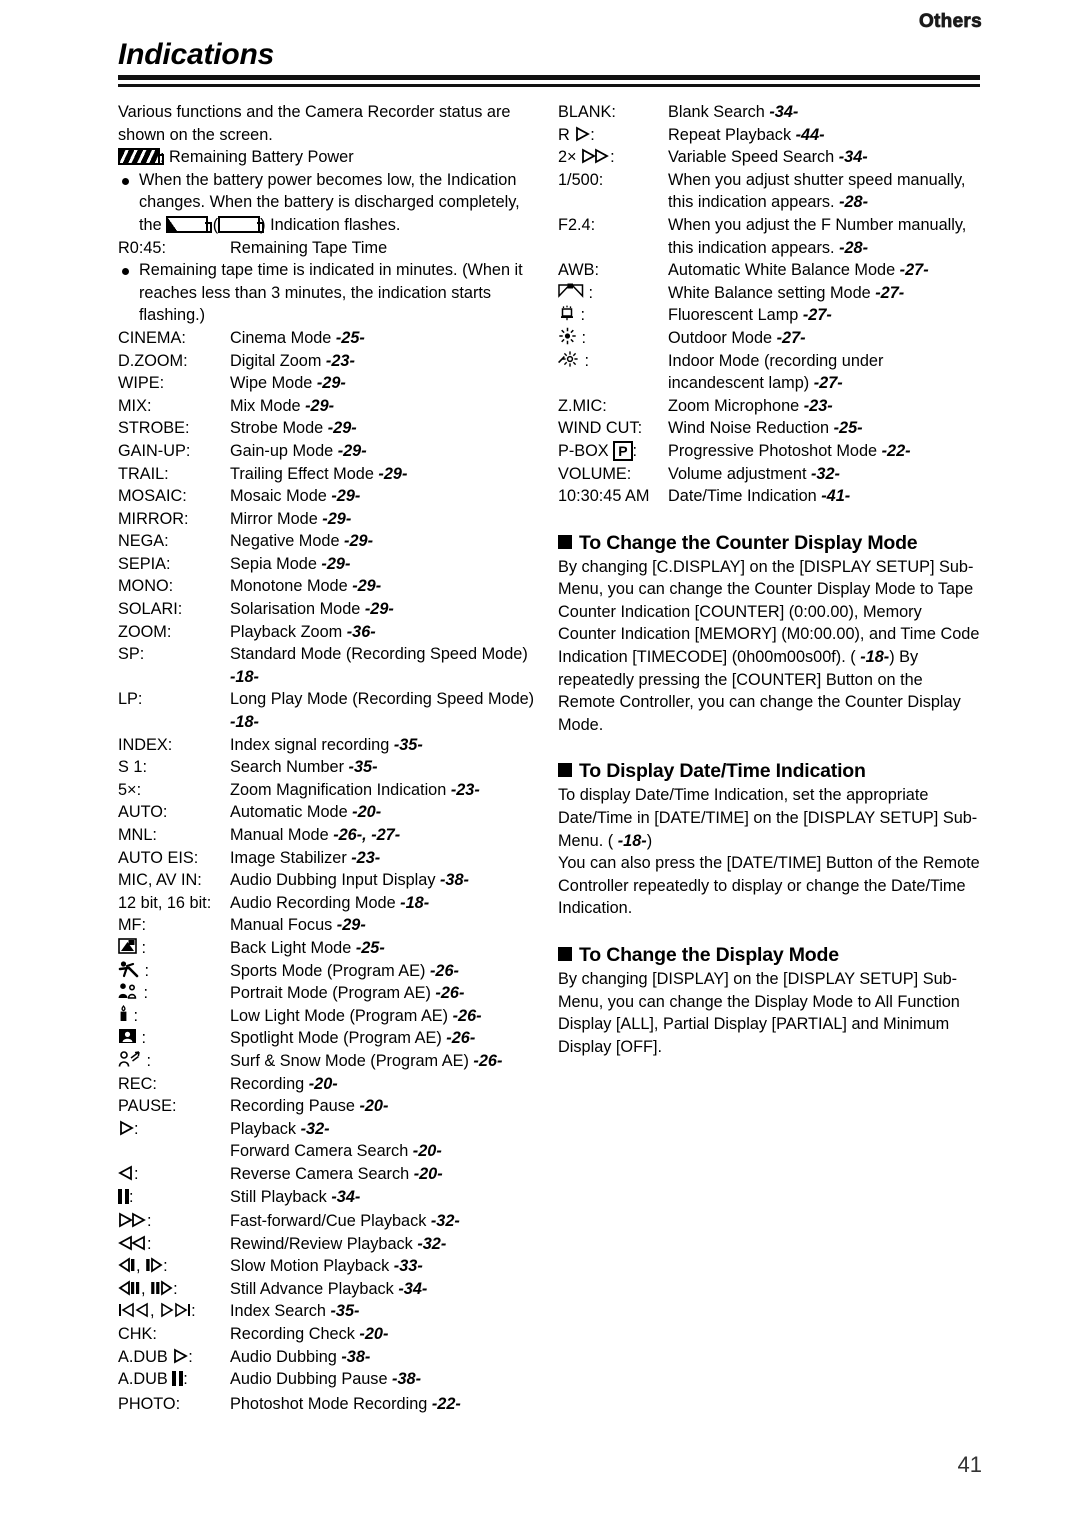 The image size is (1080, 1526). Describe the element at coordinates (330, 1357) in the screenshot. I see `indication-row: A.DUB : Audio Dubbing -38-` at that location.